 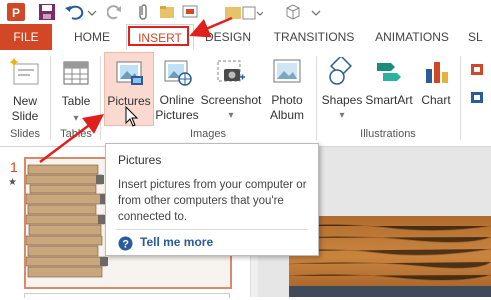 I want to click on slide-wood-image, so click(x=389, y=256).